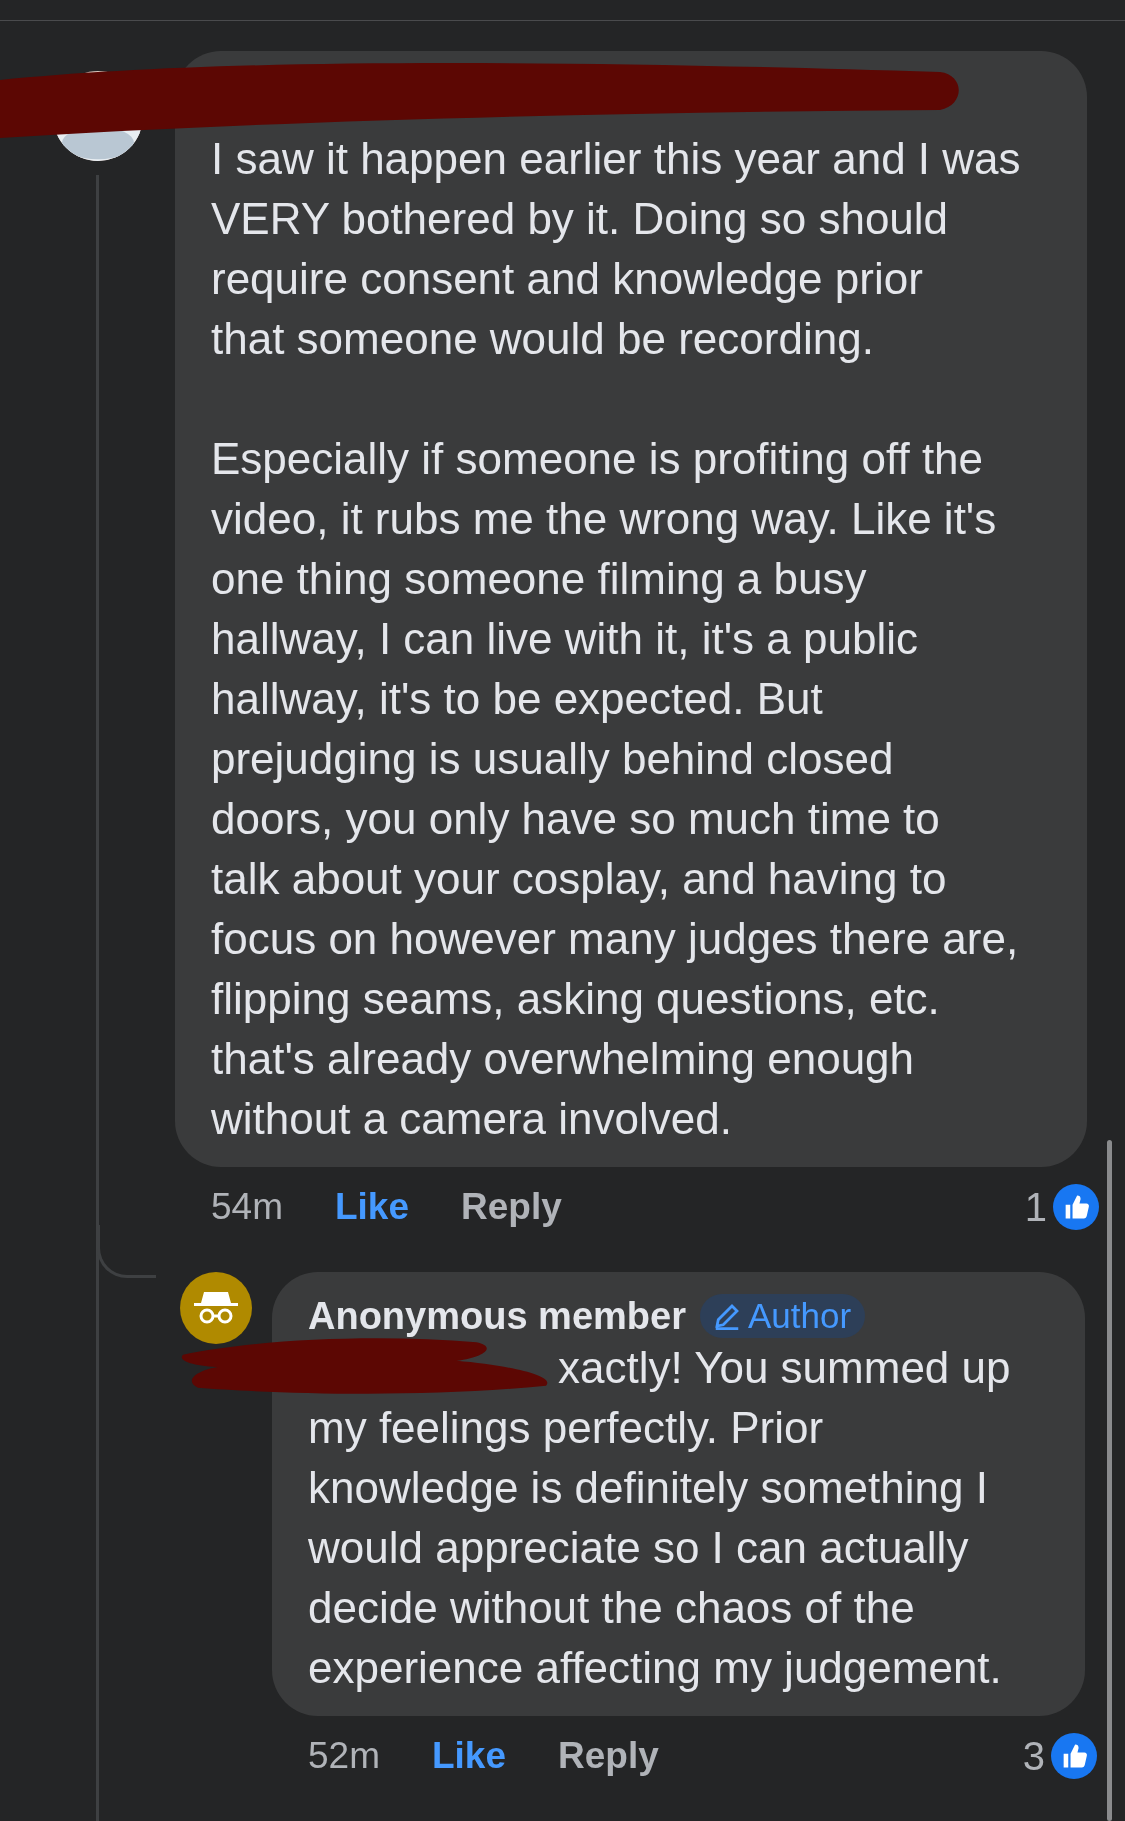 This screenshot has height=1821, width=1125. What do you see at coordinates (497, 1316) in the screenshot?
I see `author-name: Anonymous member` at bounding box center [497, 1316].